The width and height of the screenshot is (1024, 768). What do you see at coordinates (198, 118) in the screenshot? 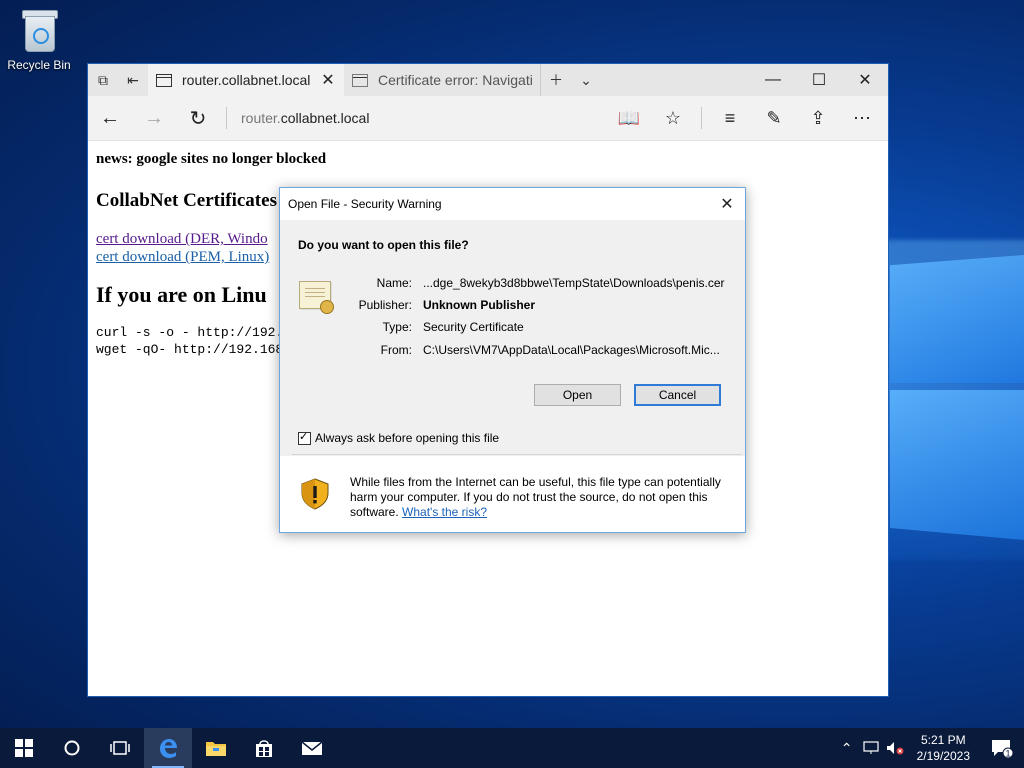
I see `refresh-button: ↻` at bounding box center [198, 118].